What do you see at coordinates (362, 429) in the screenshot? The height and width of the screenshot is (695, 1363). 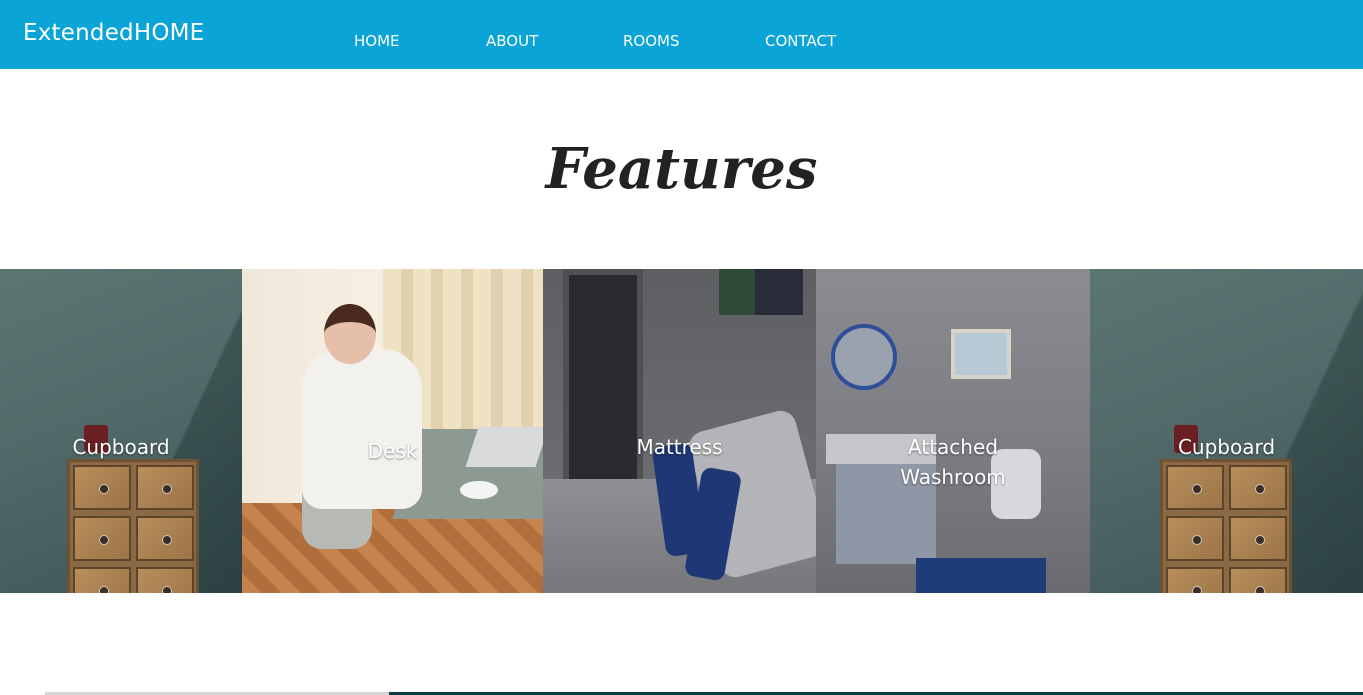 I see `person-image` at bounding box center [362, 429].